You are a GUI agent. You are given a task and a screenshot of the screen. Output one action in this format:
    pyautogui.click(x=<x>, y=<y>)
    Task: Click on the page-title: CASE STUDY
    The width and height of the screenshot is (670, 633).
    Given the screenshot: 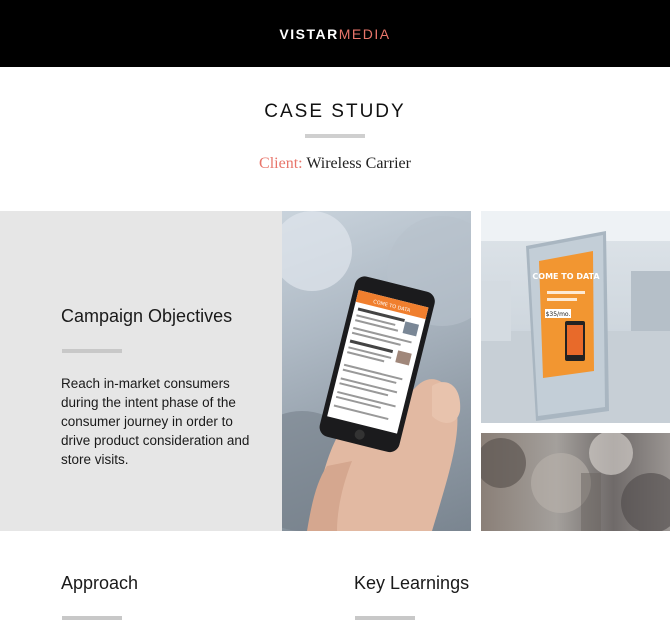 What is the action you would take?
    pyautogui.click(x=335, y=111)
    